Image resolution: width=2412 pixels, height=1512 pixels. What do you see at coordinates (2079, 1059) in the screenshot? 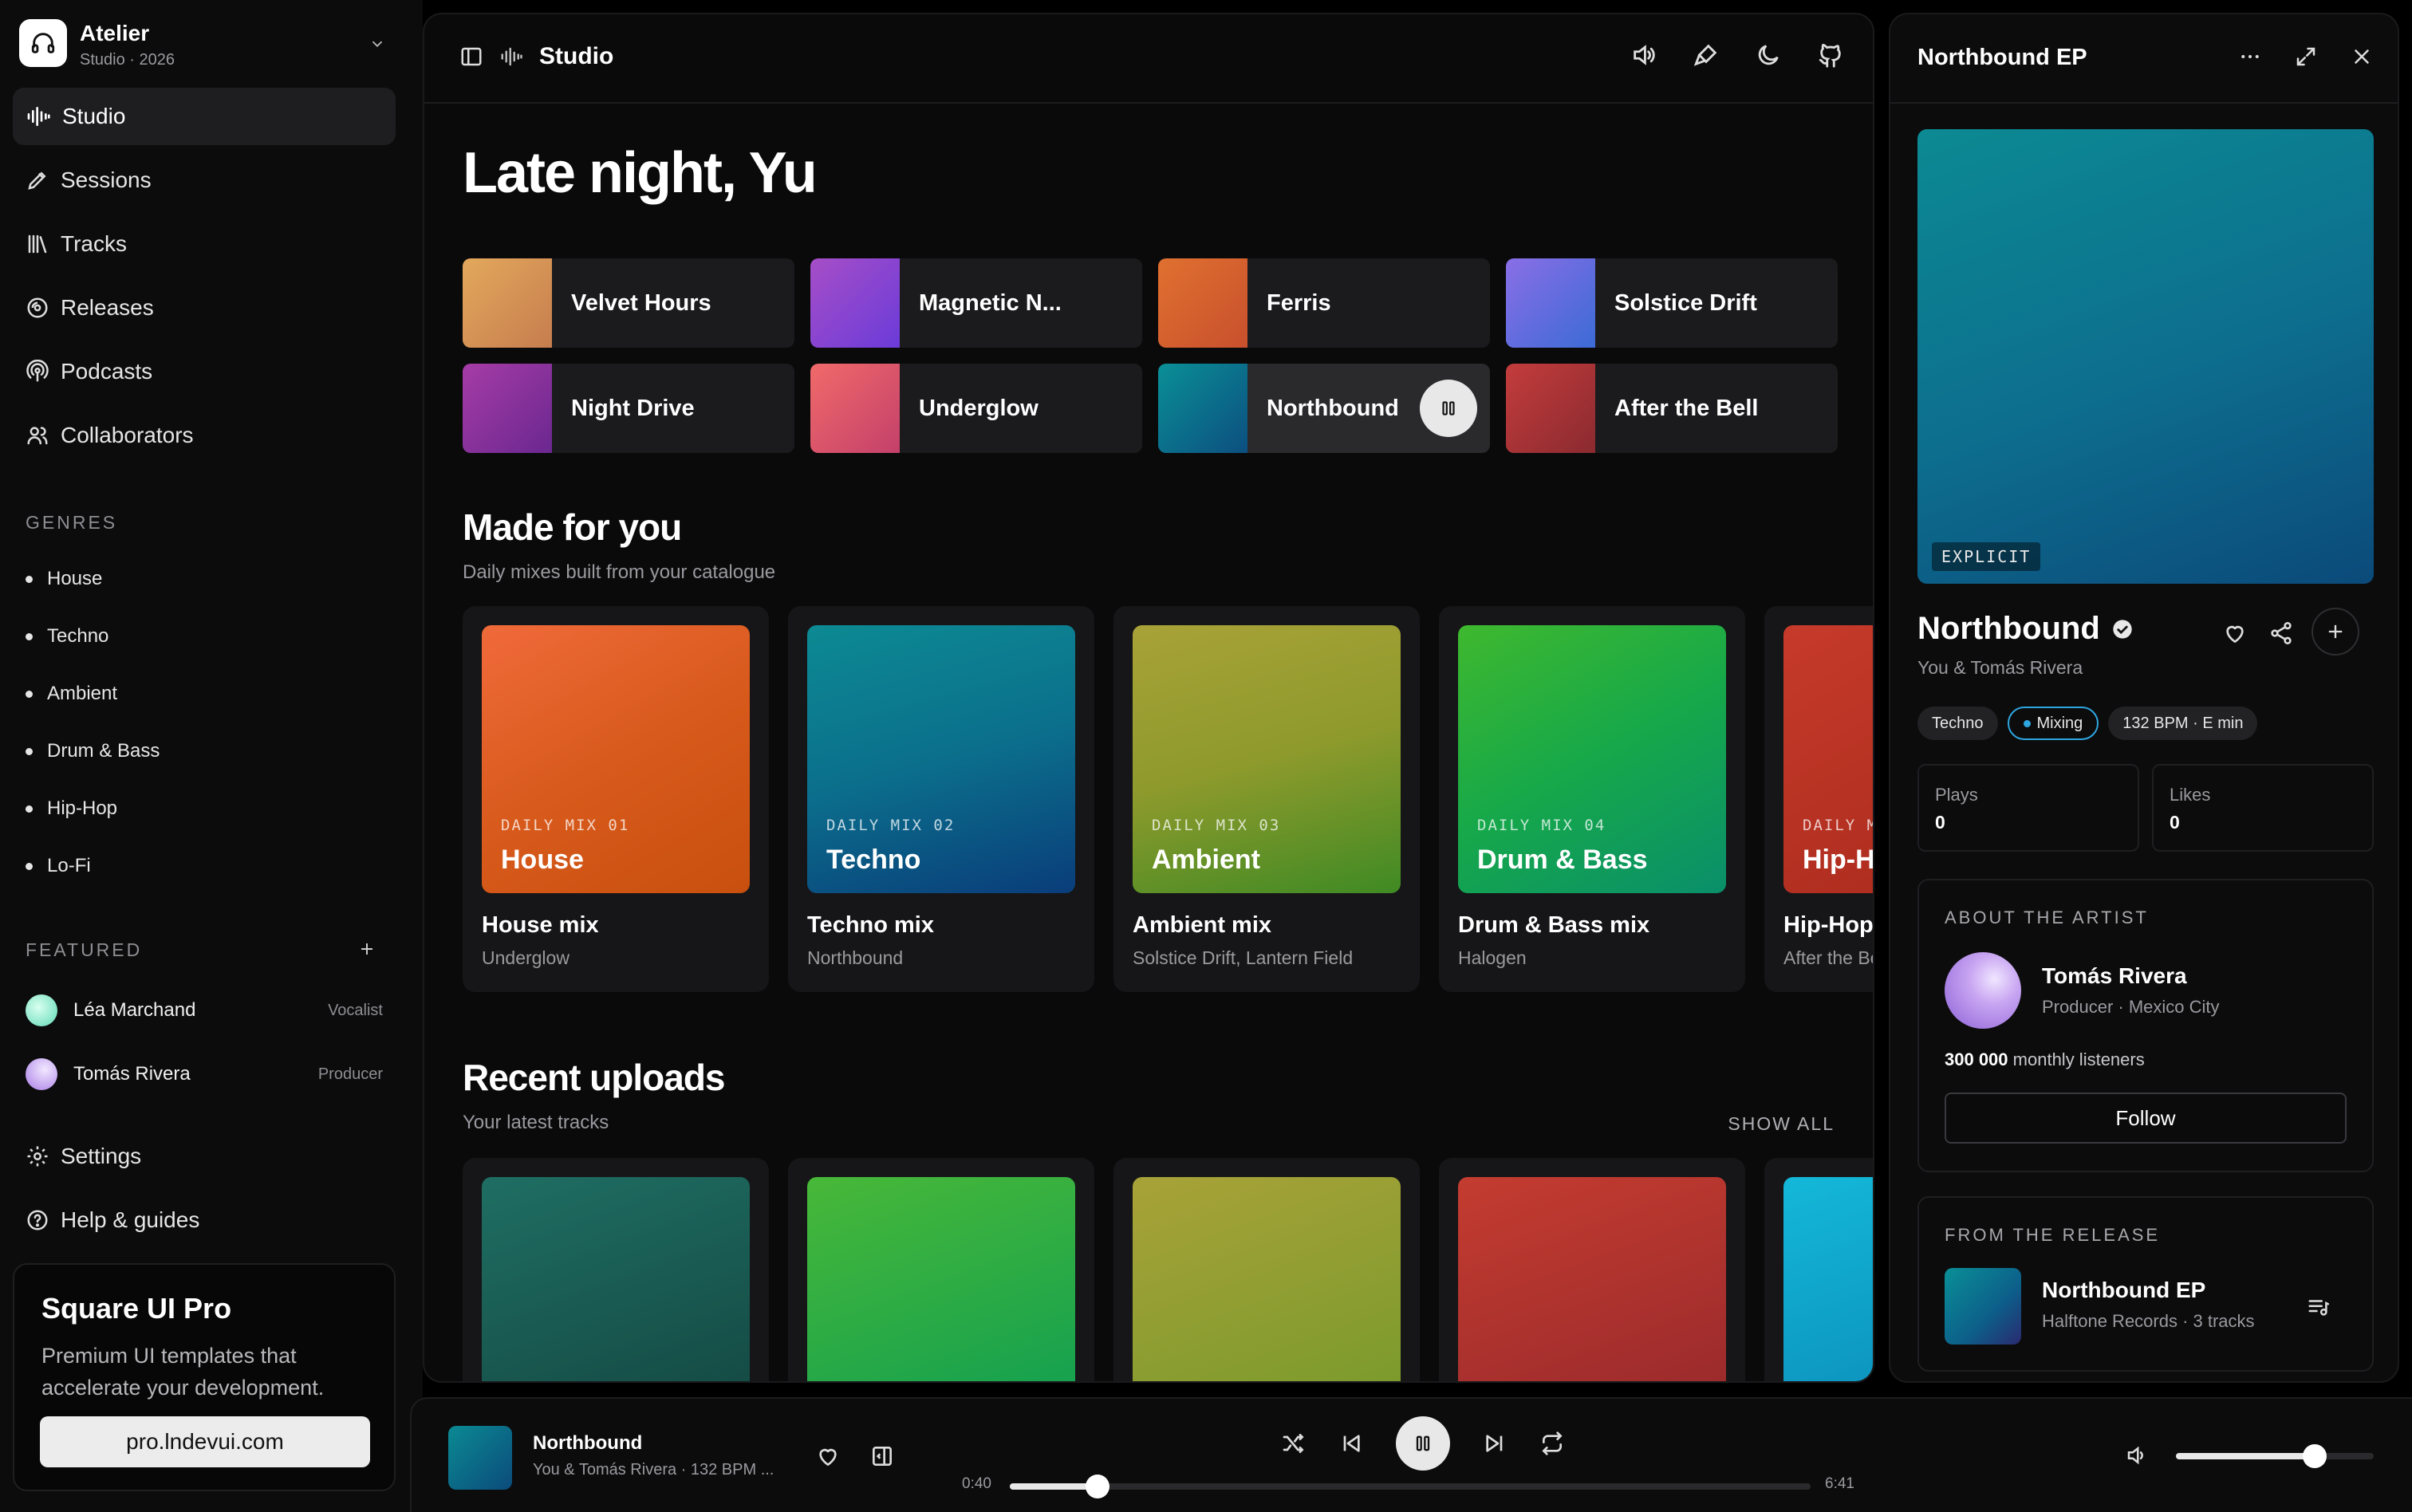
I see `listeners-label: monthly listeners` at bounding box center [2079, 1059].